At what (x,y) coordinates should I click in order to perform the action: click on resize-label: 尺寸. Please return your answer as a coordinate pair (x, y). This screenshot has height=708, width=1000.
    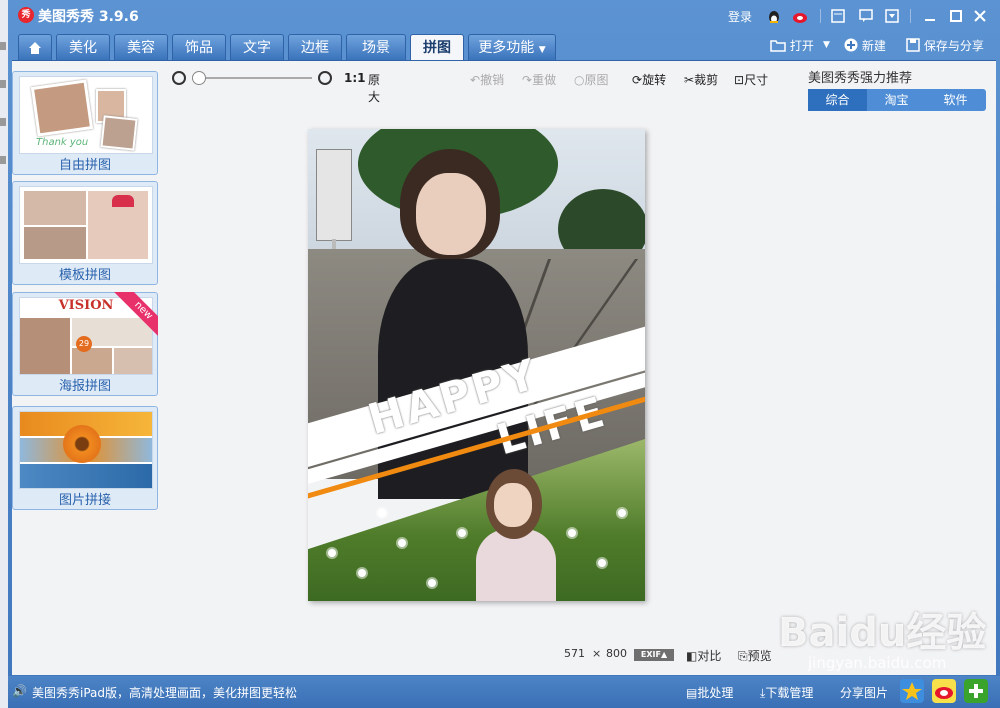
    Looking at the image, I should click on (756, 80).